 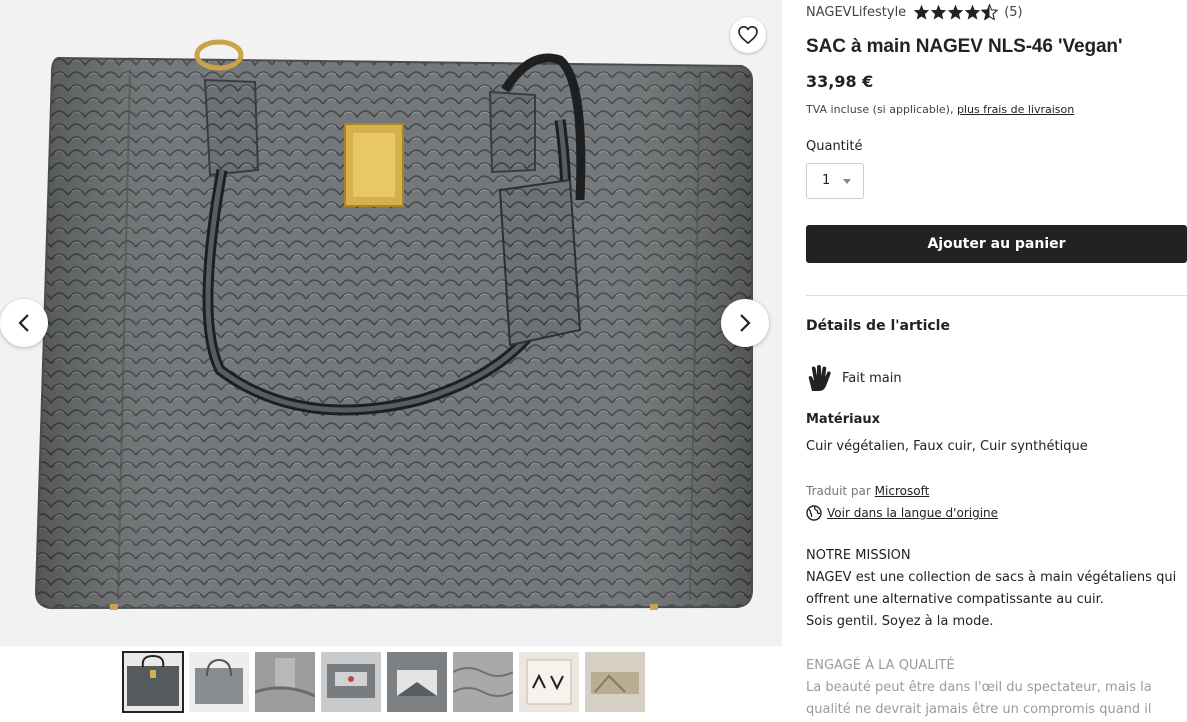 What do you see at coordinates (840, 81) in the screenshot?
I see `product-price: 33,98 €` at bounding box center [840, 81].